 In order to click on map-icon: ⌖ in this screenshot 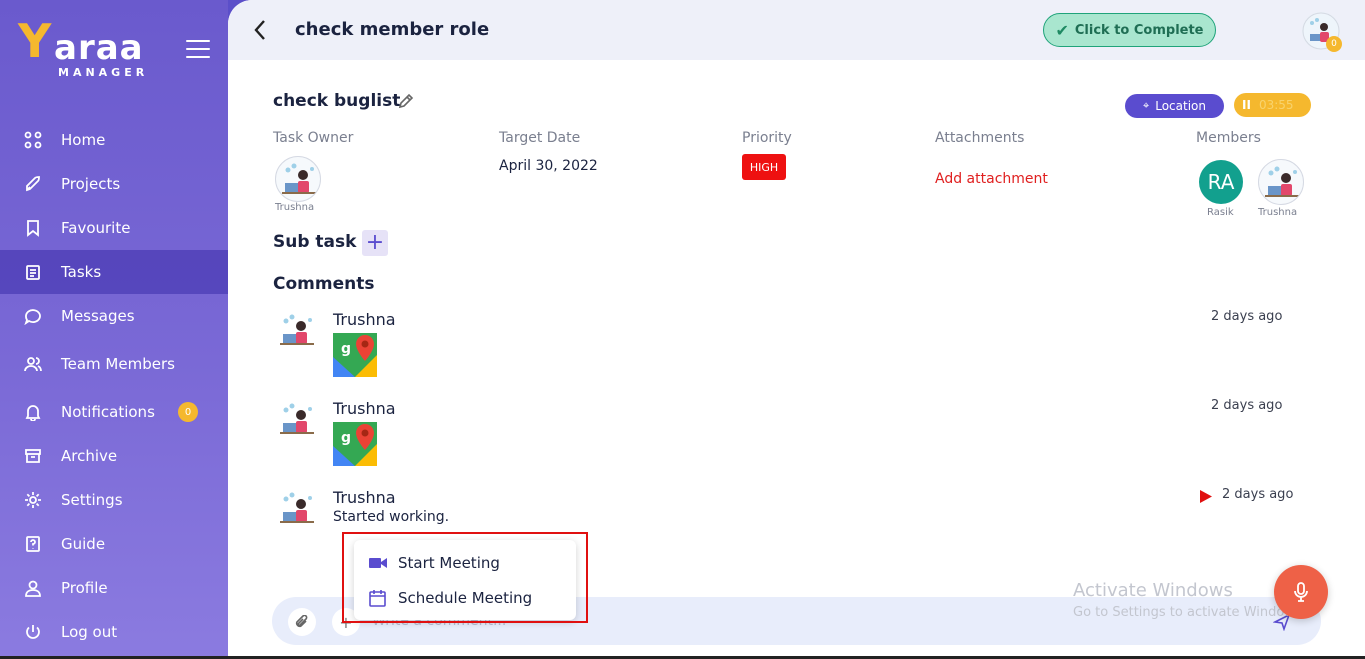, I will do `click(1146, 105)`.